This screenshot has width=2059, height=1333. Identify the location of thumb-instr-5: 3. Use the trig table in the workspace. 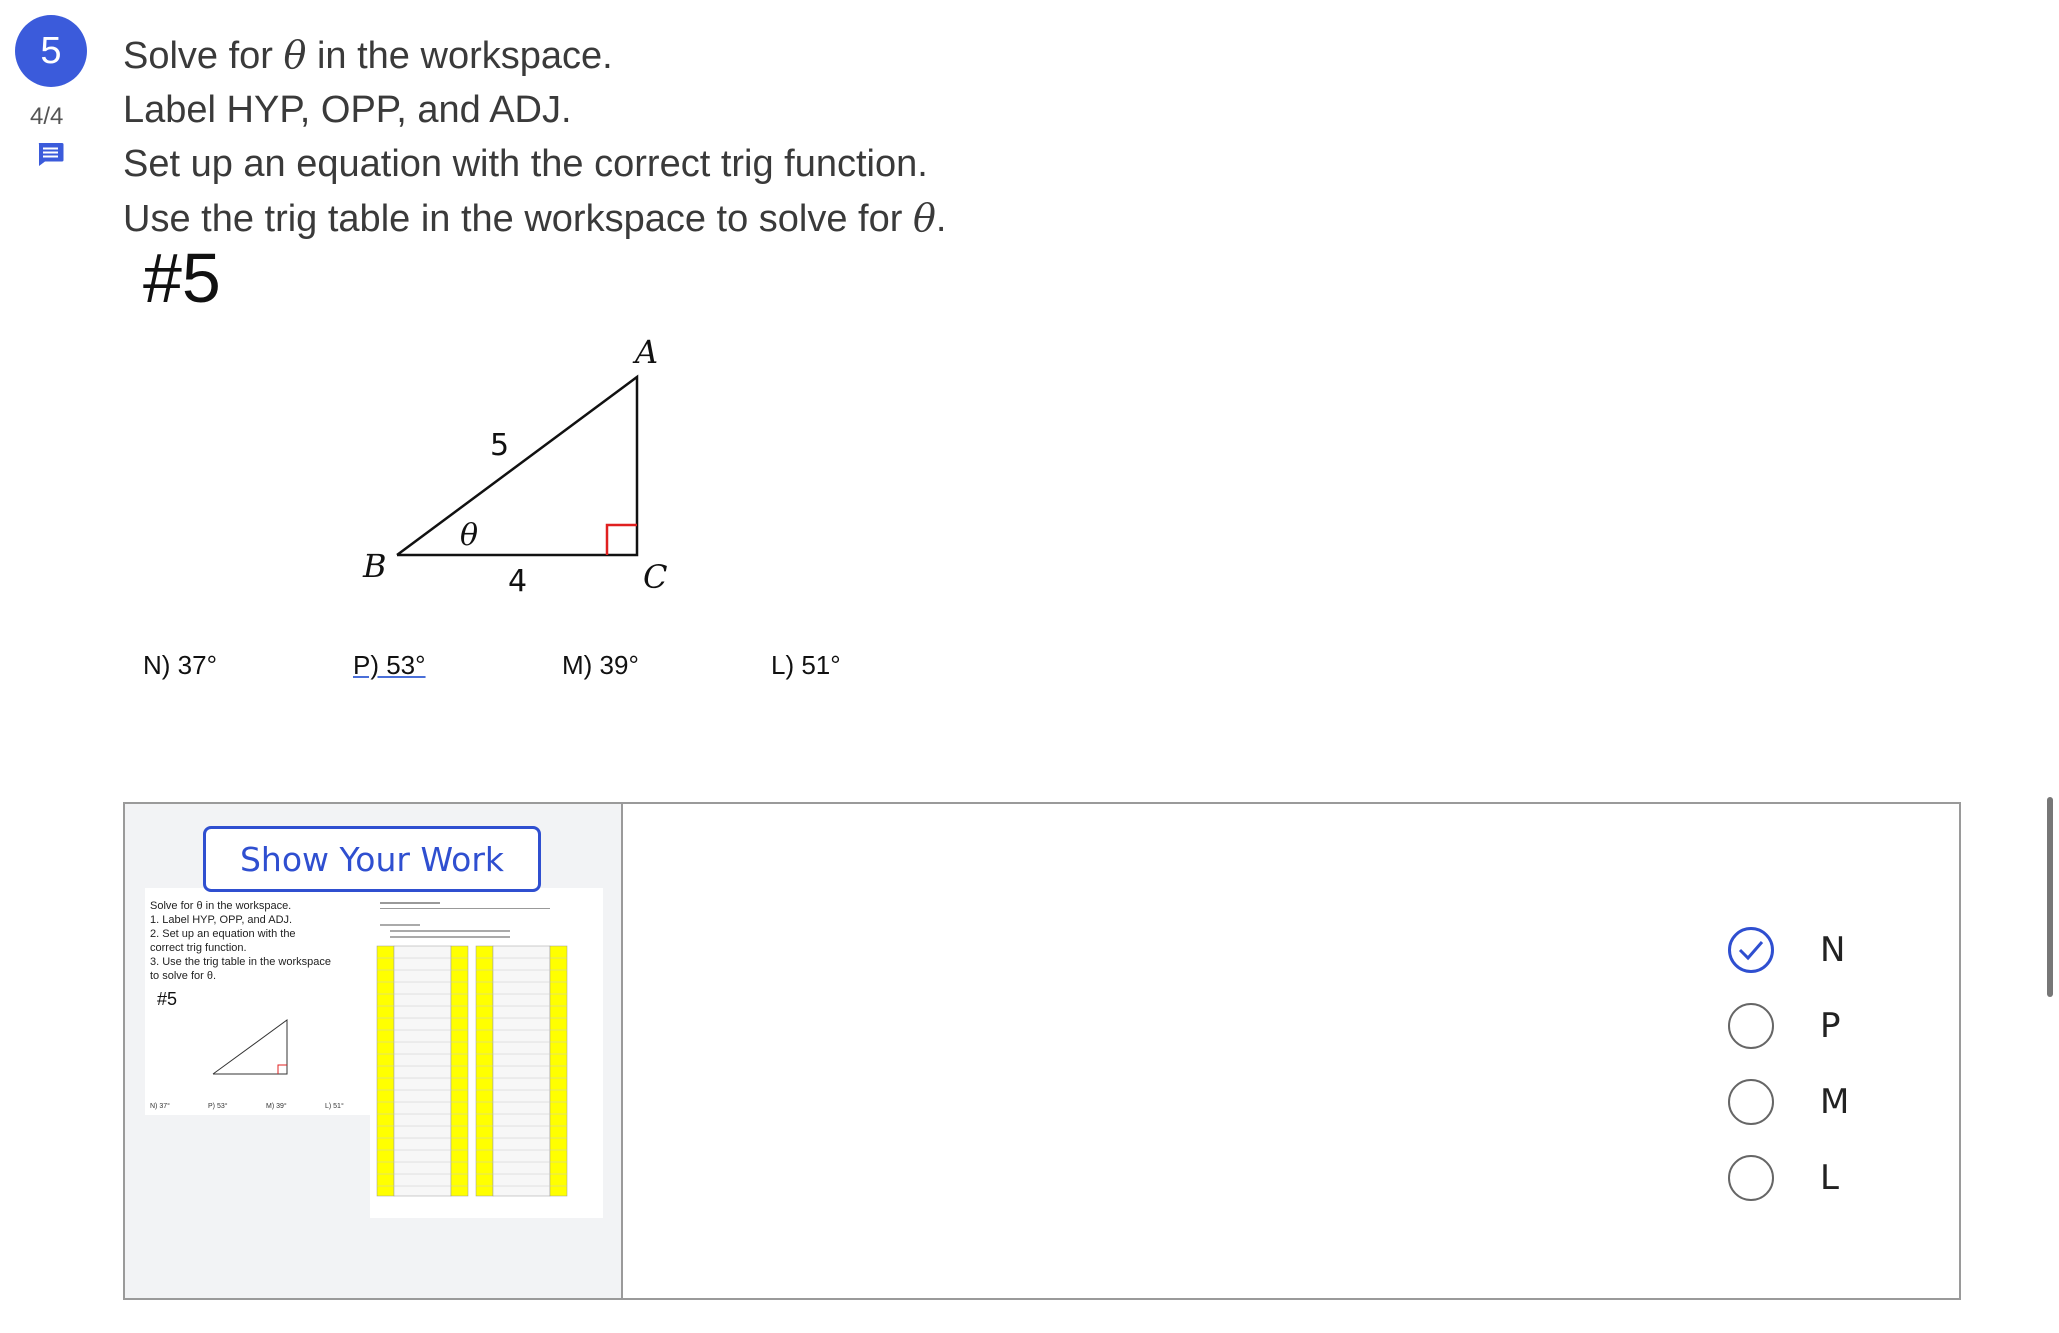
(240, 962).